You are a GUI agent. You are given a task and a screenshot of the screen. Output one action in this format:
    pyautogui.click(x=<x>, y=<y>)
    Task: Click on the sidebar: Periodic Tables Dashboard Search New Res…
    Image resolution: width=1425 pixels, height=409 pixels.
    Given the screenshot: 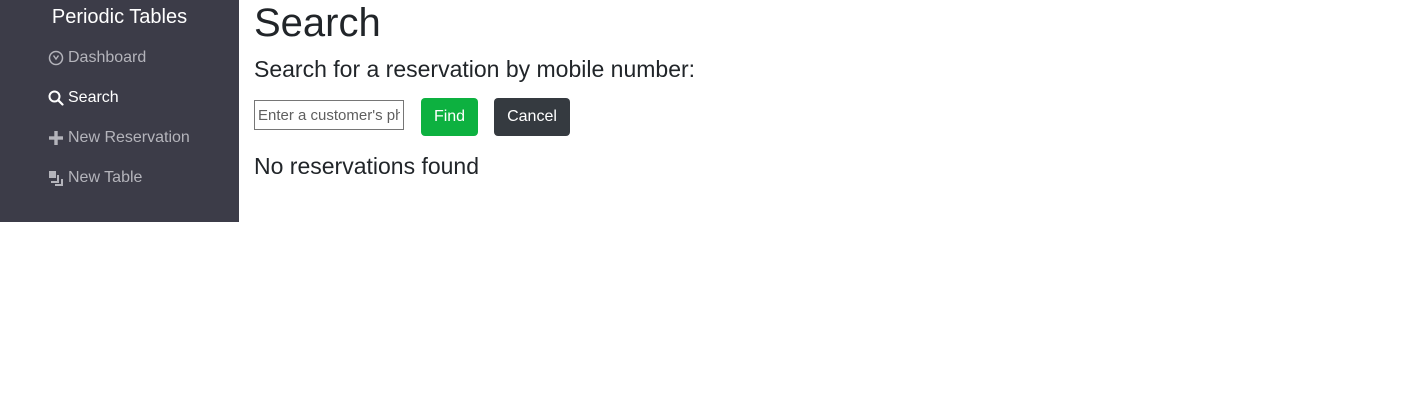 What is the action you would take?
    pyautogui.click(x=119, y=111)
    